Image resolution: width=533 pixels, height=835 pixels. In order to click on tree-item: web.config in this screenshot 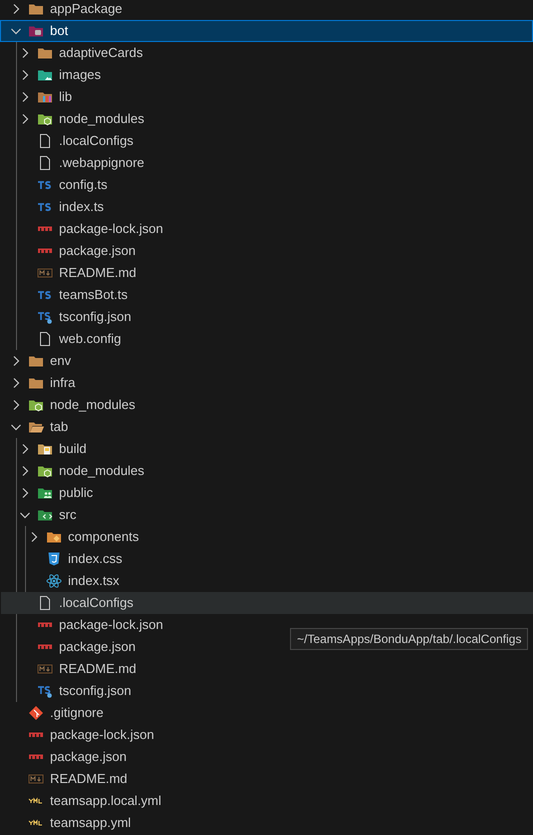, I will do `click(61, 339)`.